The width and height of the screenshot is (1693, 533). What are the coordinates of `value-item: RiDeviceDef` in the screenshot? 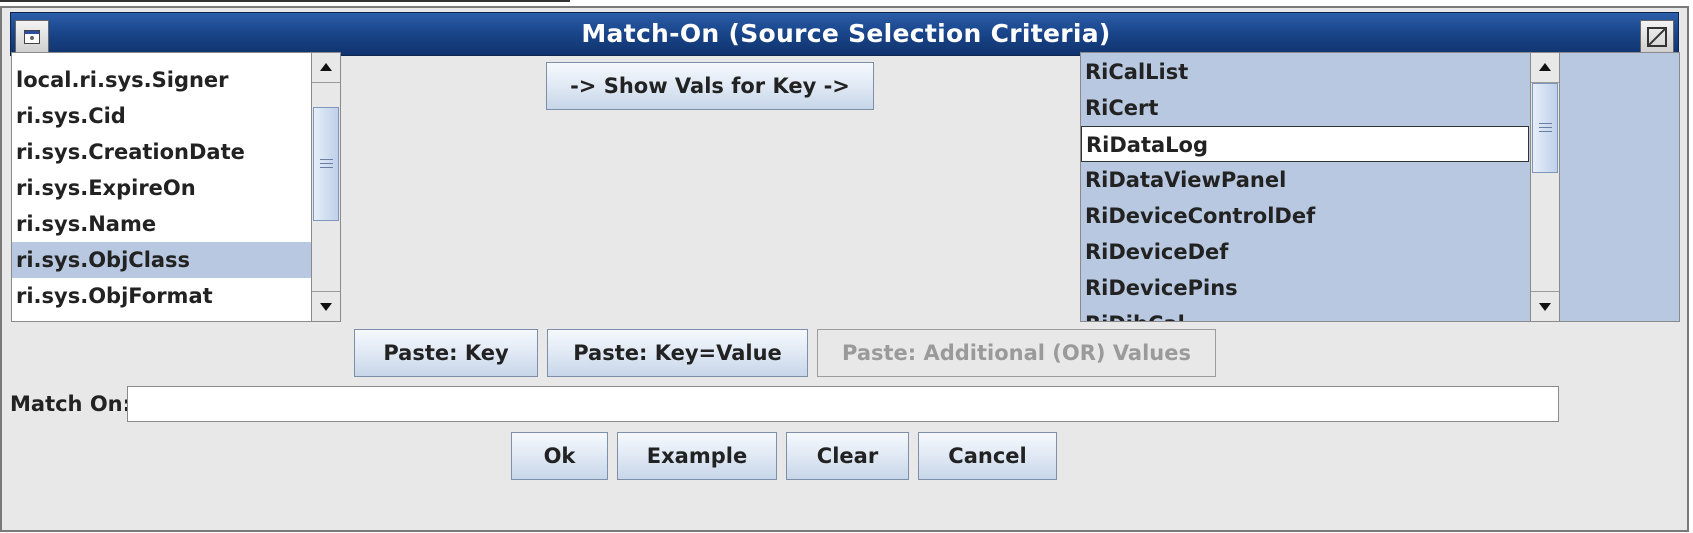 It's located at (1380, 252).